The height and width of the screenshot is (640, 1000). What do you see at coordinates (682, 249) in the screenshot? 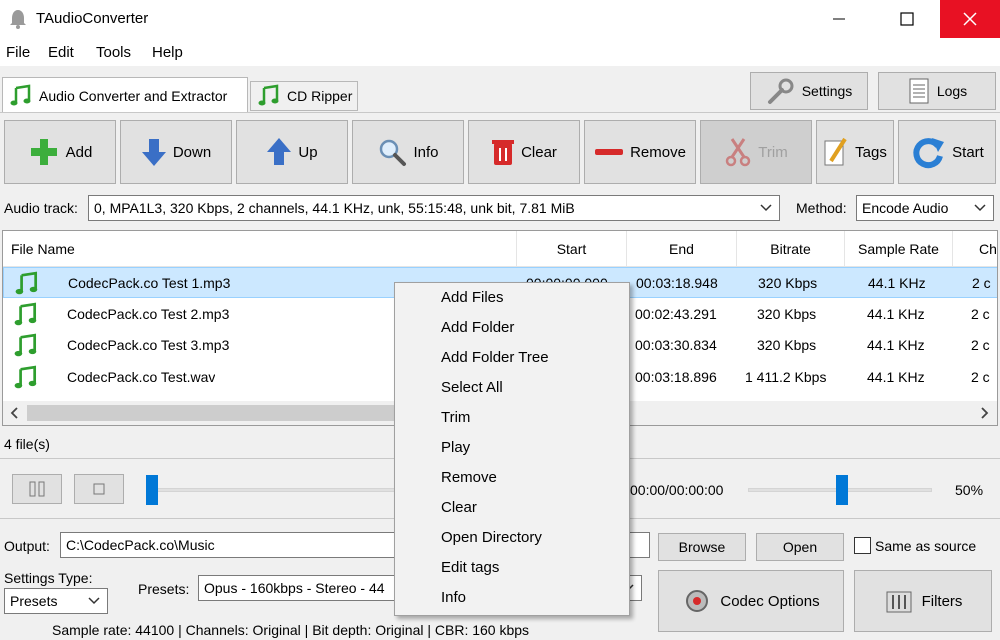
I see `column-end: End` at bounding box center [682, 249].